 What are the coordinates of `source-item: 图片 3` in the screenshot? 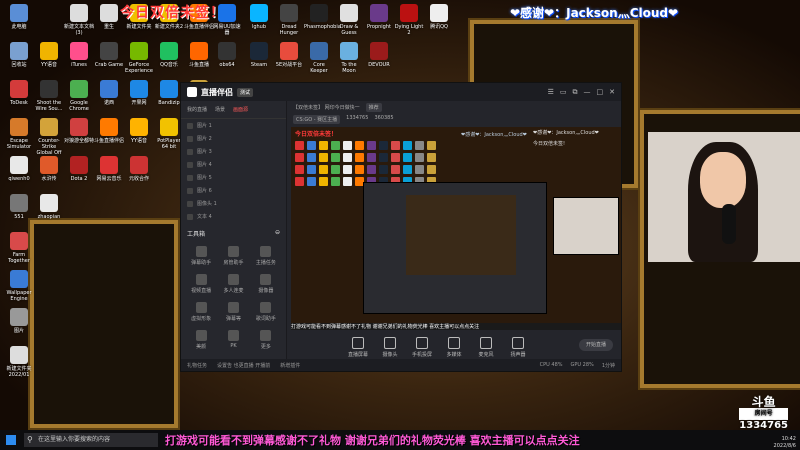 It's located at (233, 151).